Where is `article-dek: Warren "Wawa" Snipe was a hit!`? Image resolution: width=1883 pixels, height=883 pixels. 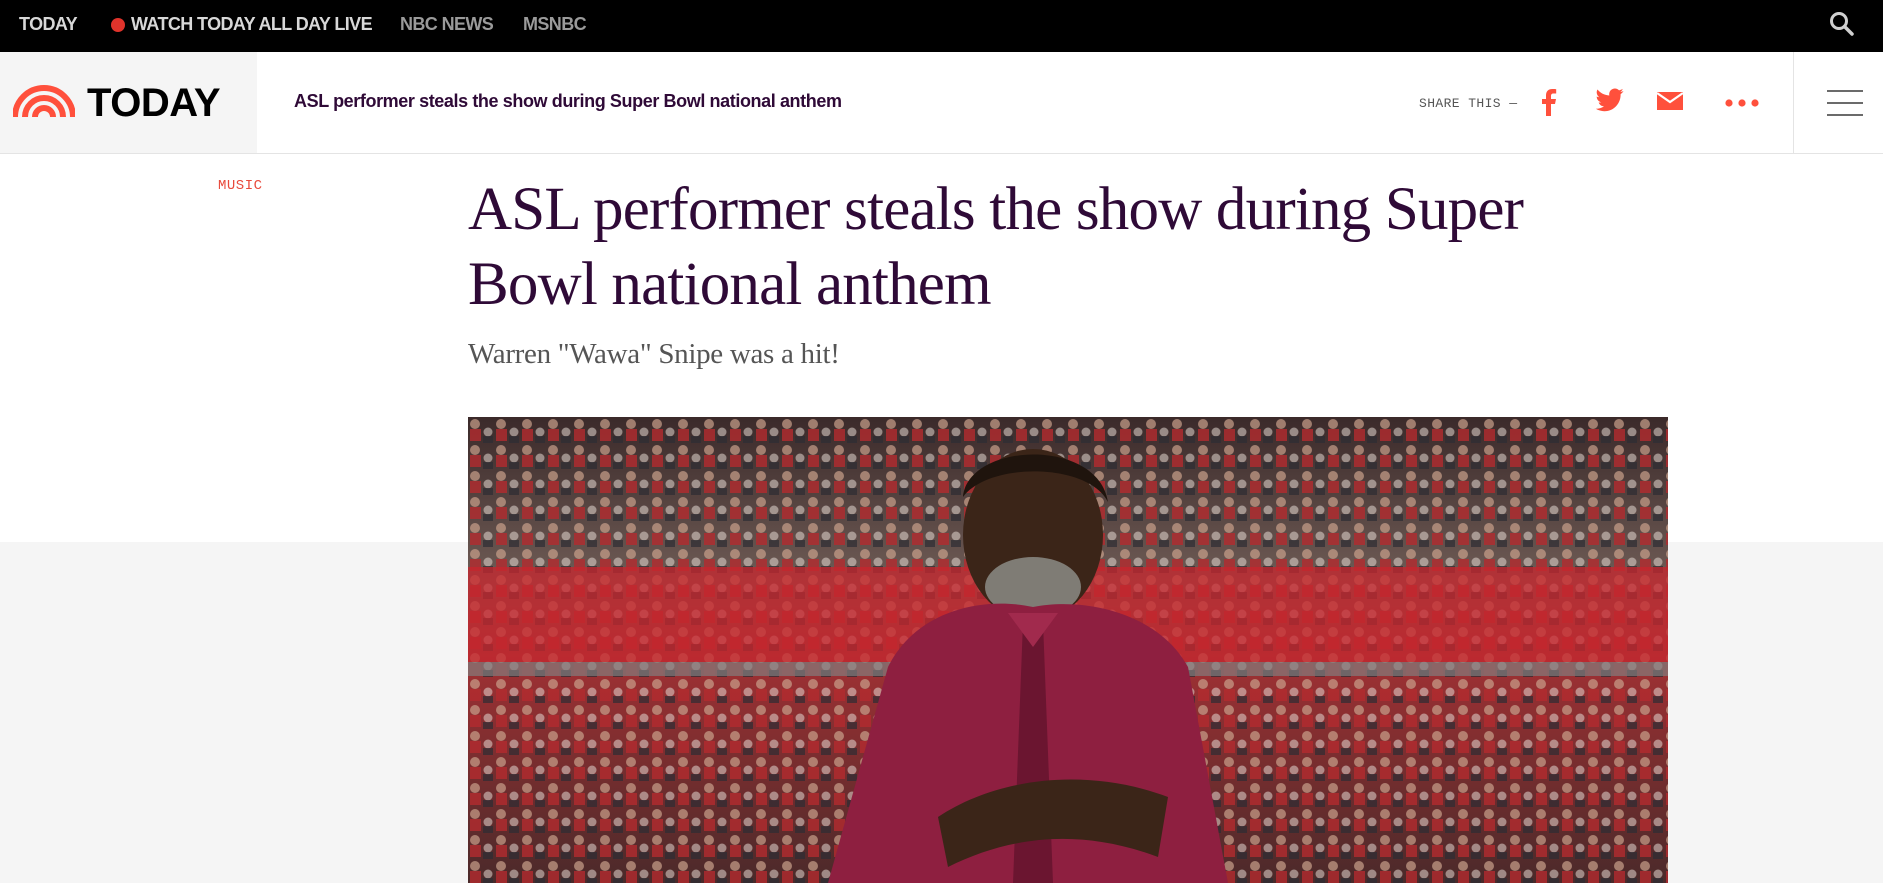 article-dek: Warren "Wawa" Snipe was a hit! is located at coordinates (654, 354).